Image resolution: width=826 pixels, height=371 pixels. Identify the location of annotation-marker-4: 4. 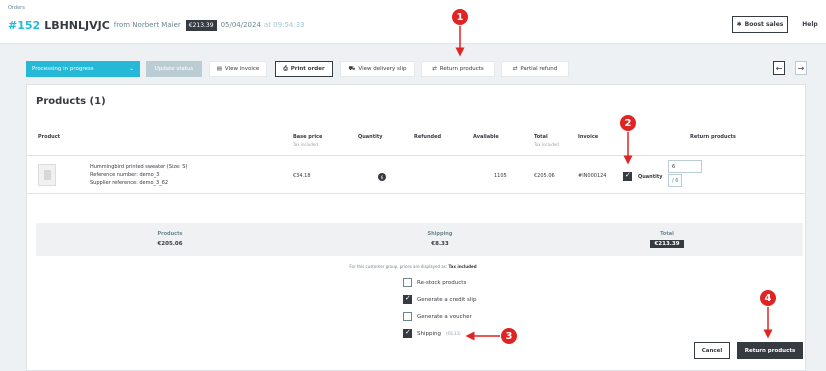
(768, 298).